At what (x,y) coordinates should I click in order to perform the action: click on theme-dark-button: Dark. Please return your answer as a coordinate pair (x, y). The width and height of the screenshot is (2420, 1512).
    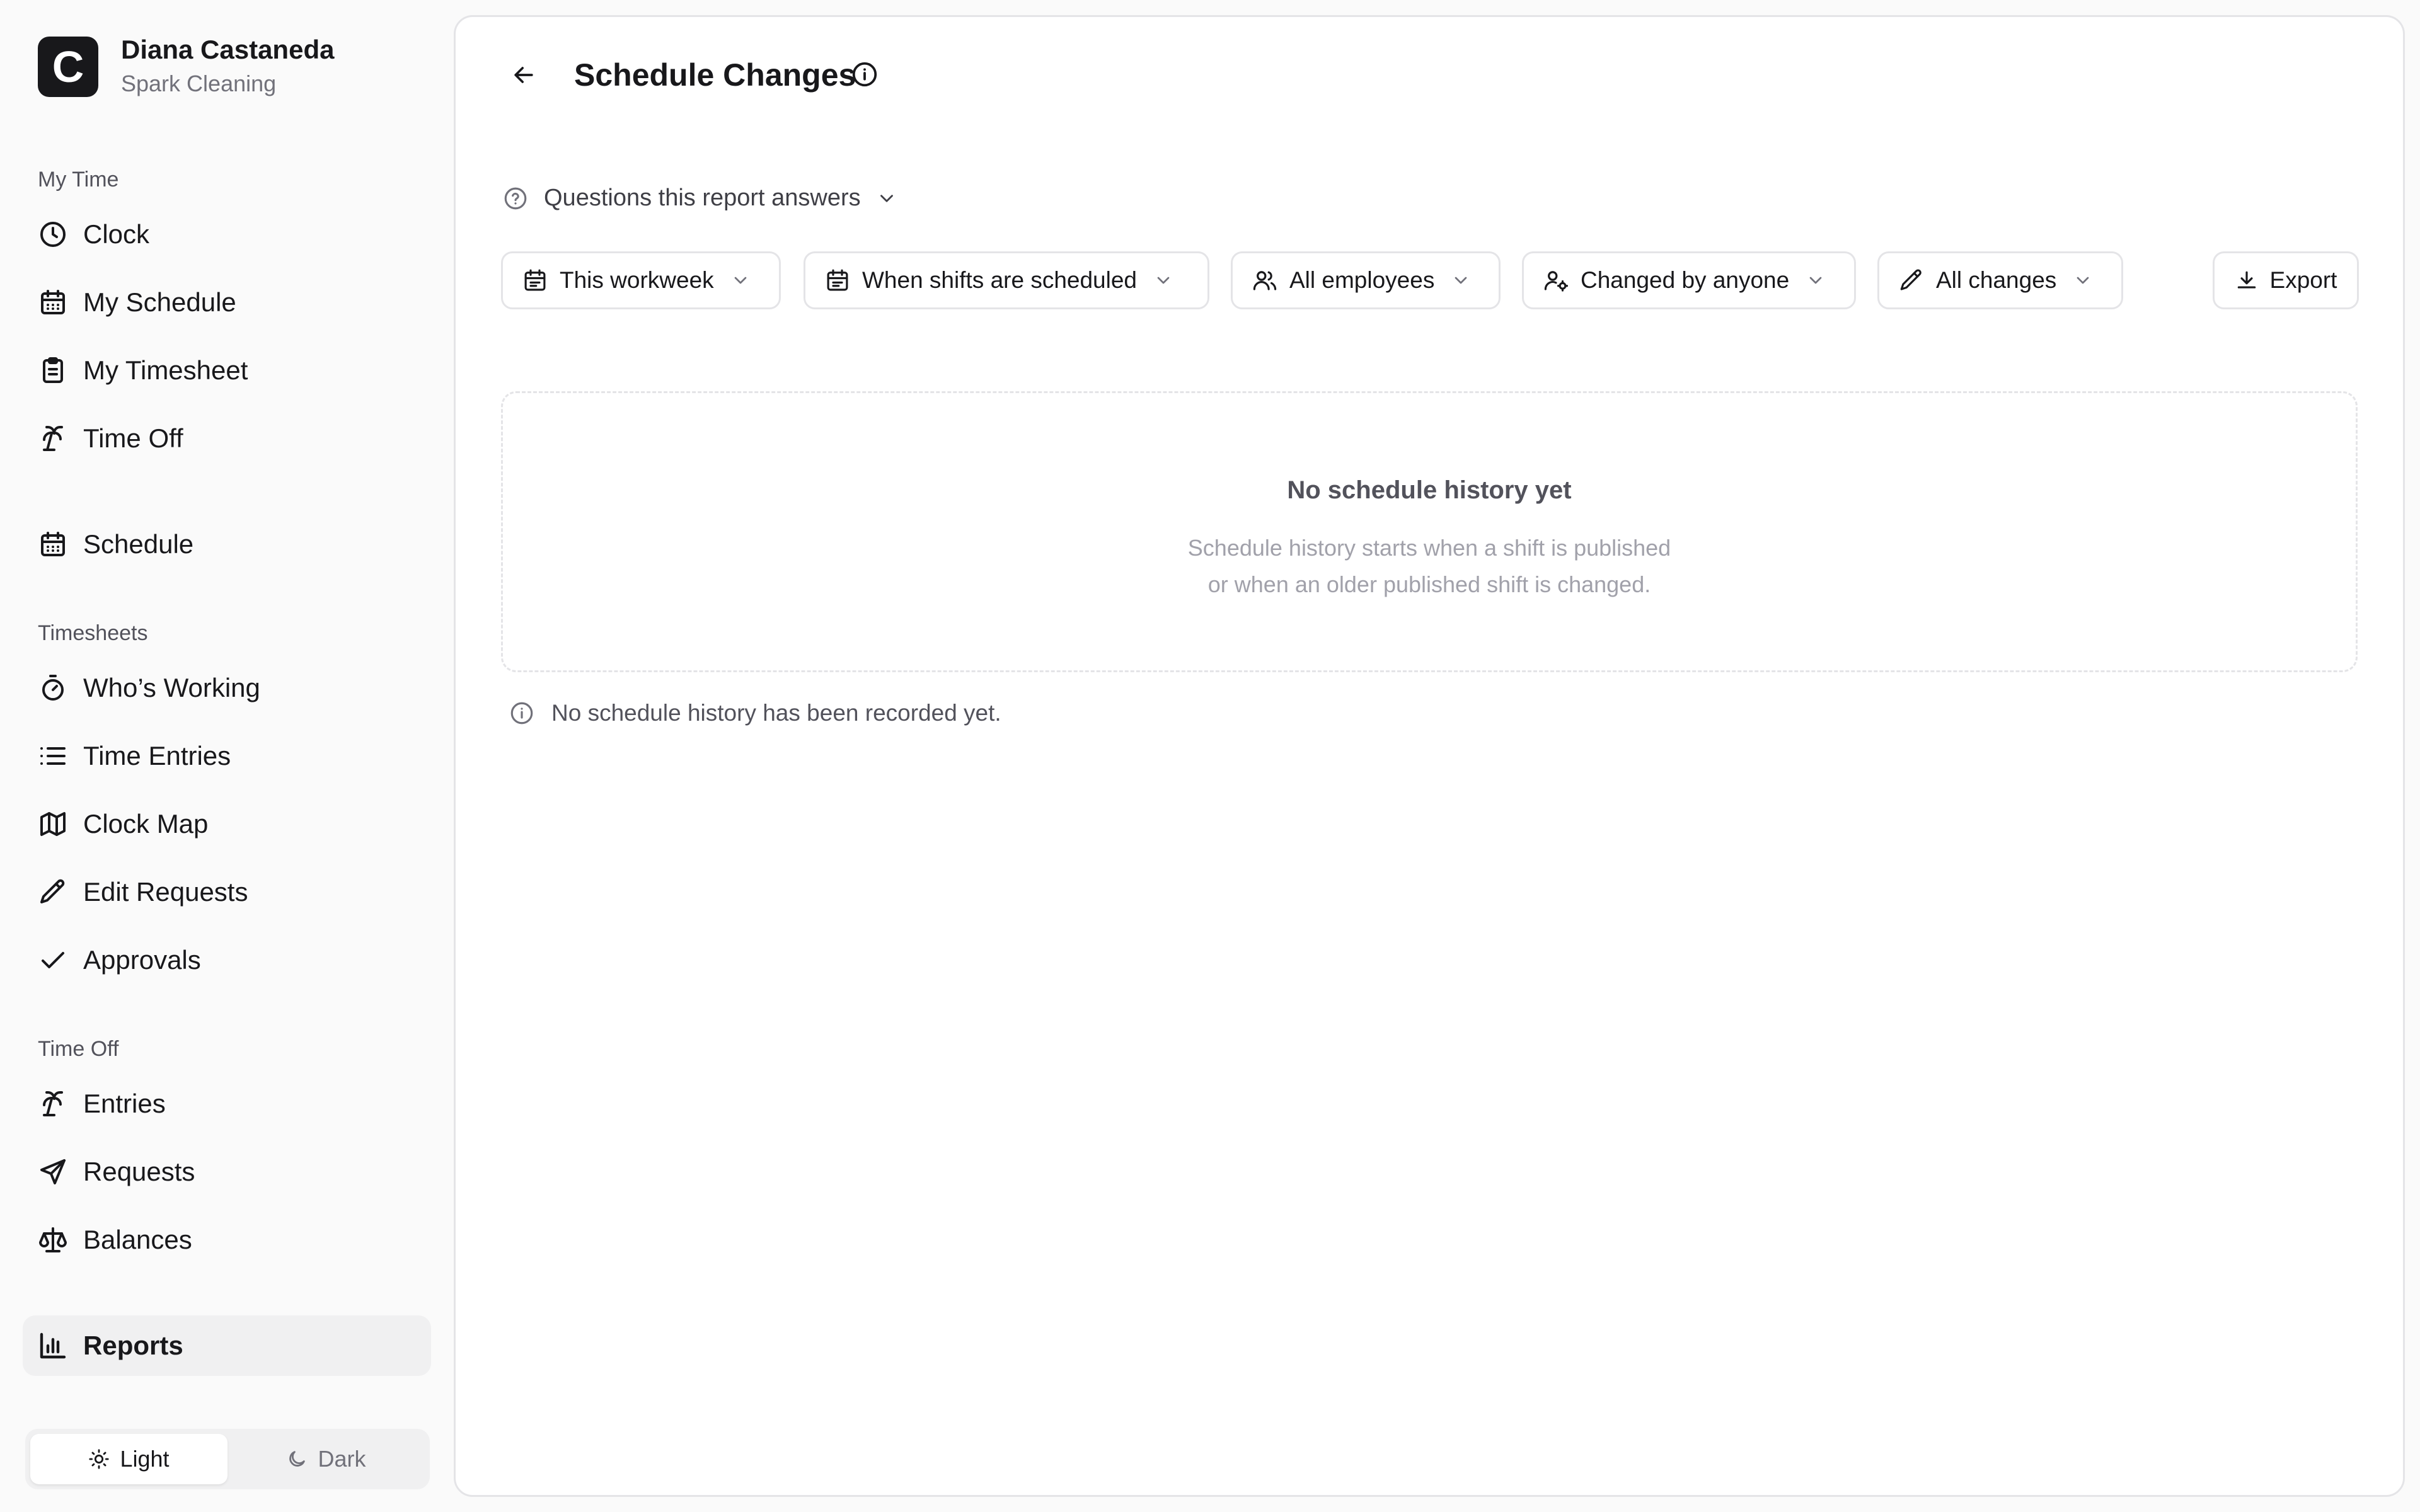
    Looking at the image, I should click on (326, 1459).